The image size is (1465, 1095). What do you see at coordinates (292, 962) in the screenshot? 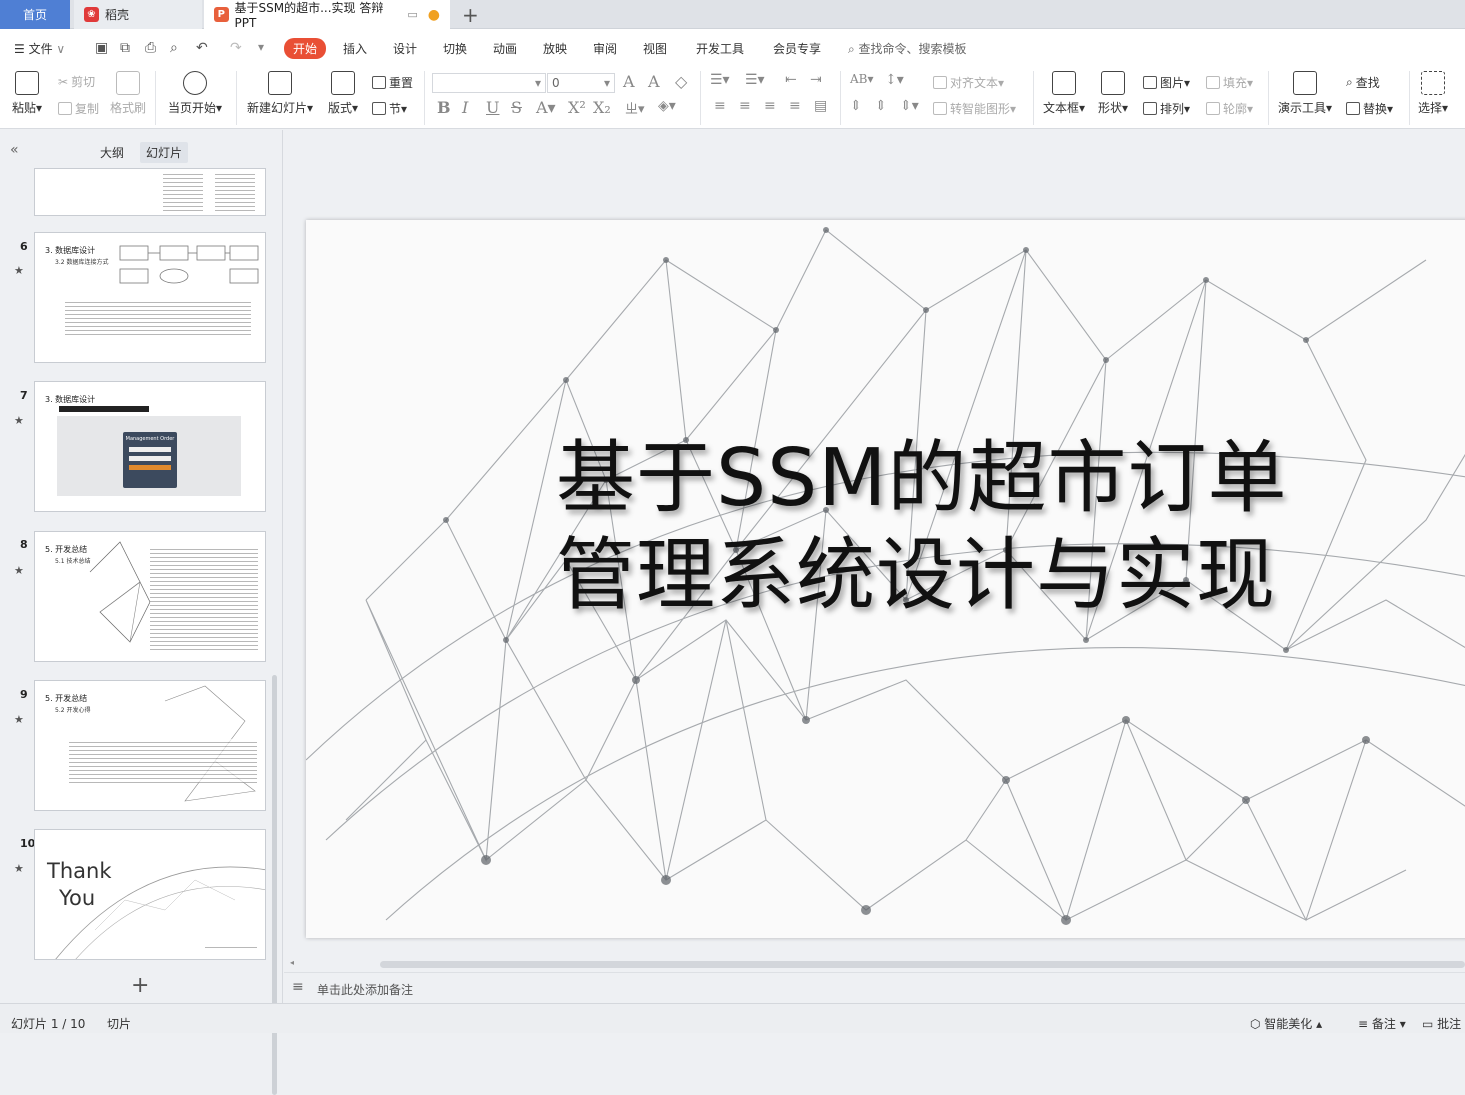
I see `scroll-left-icon: ◂` at bounding box center [292, 962].